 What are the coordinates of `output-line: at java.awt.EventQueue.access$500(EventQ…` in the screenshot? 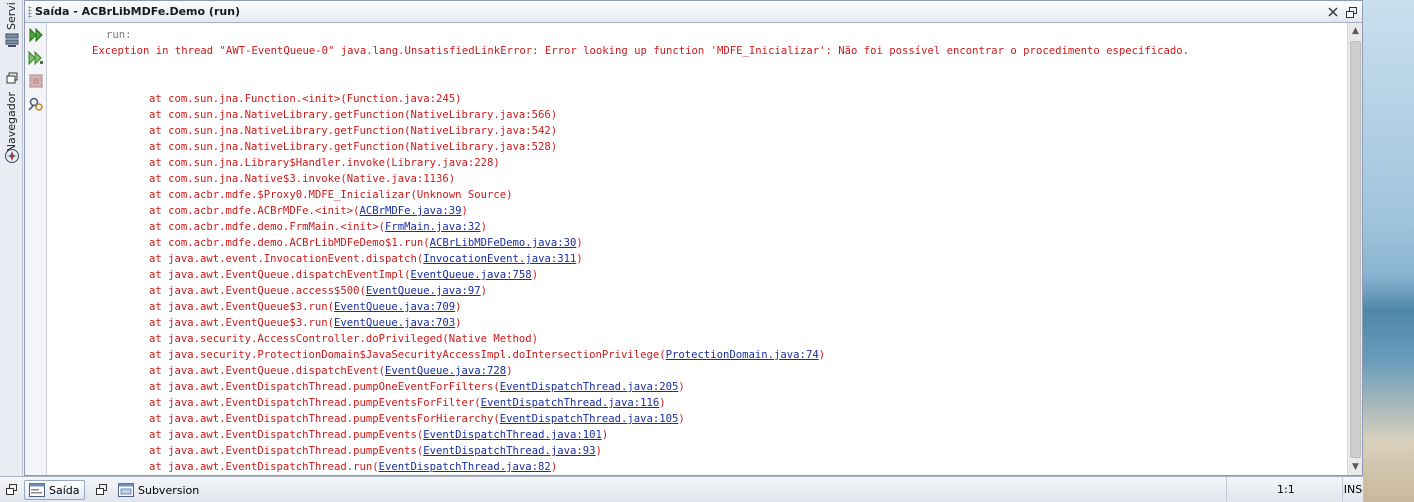 It's located at (318, 291).